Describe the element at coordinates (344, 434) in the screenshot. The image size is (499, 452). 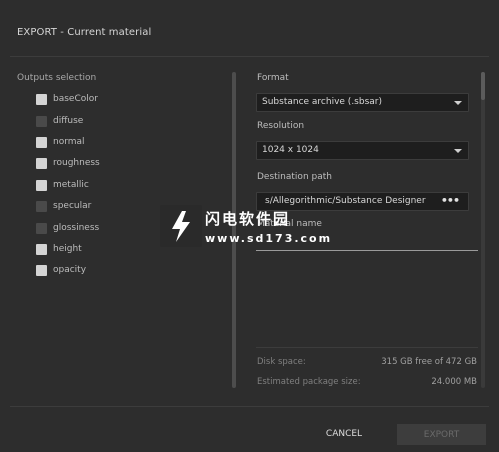
I see `cancel-button: CANCEL` at that location.